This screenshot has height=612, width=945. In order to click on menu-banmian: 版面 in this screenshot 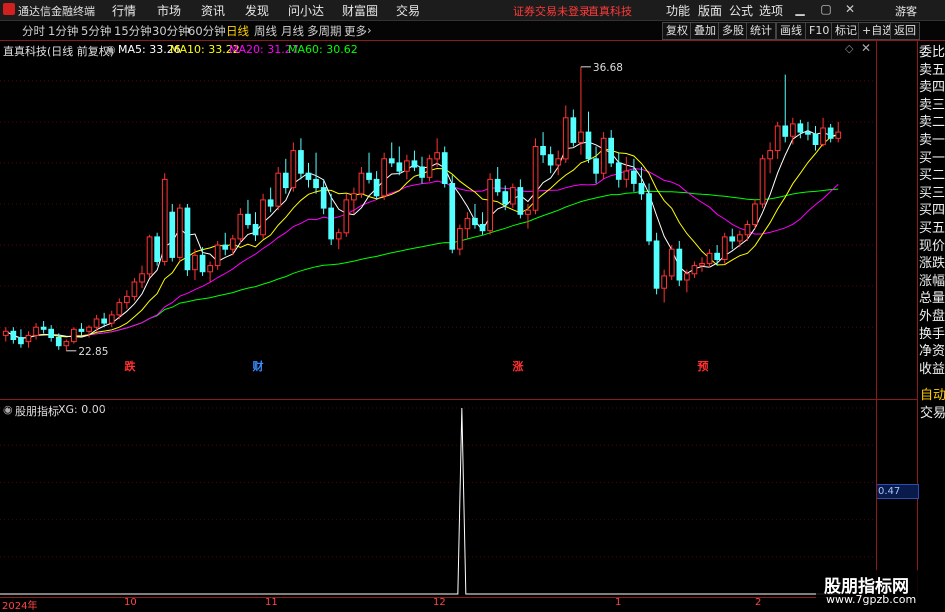, I will do `click(710, 10)`.